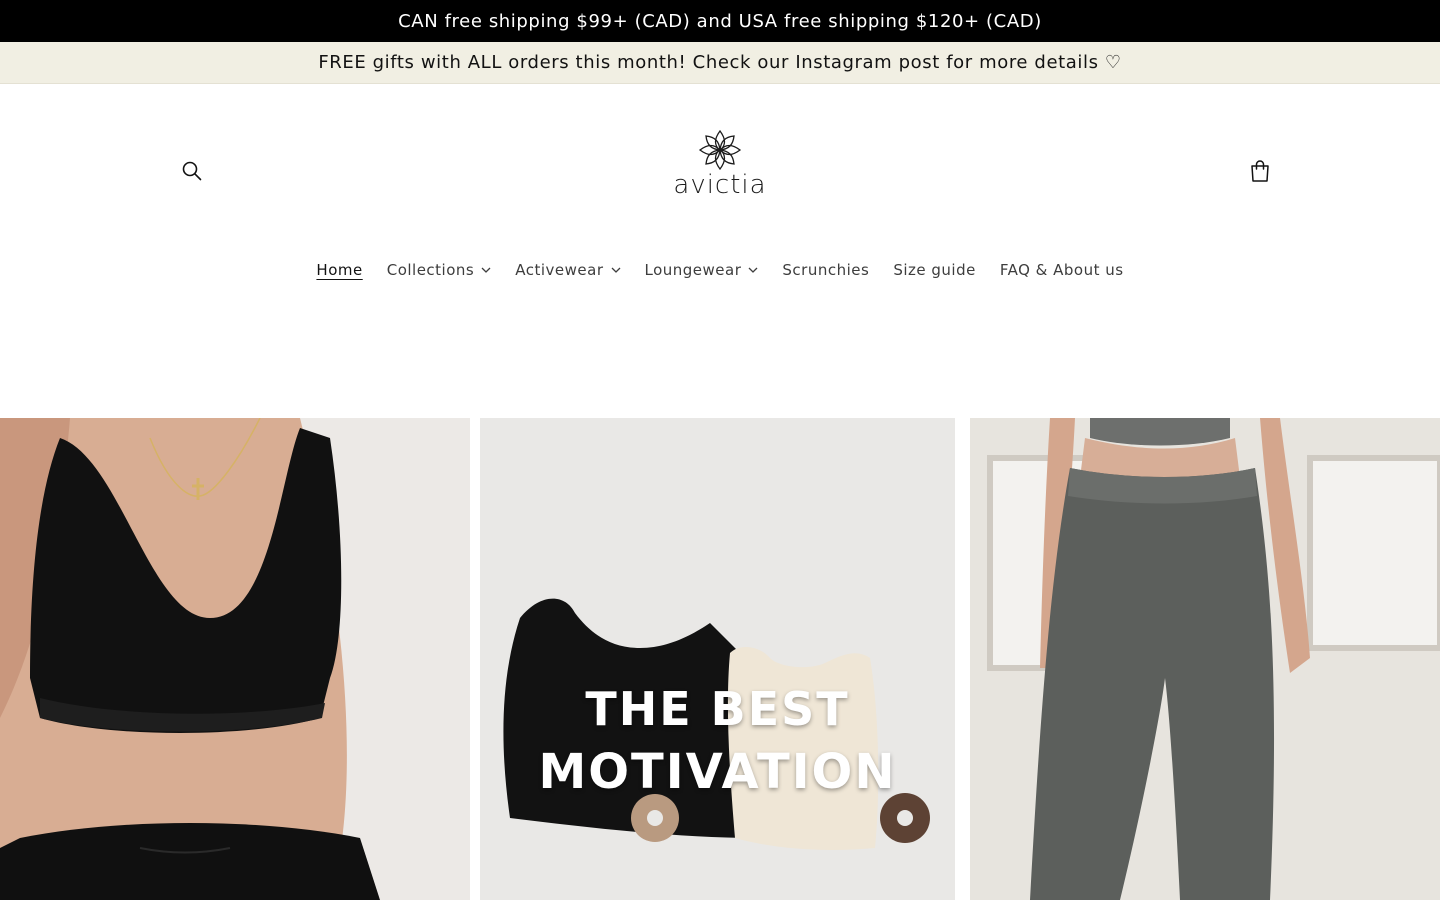 The height and width of the screenshot is (900, 1440). I want to click on nav-item-activewear: Activewear, so click(567, 270).